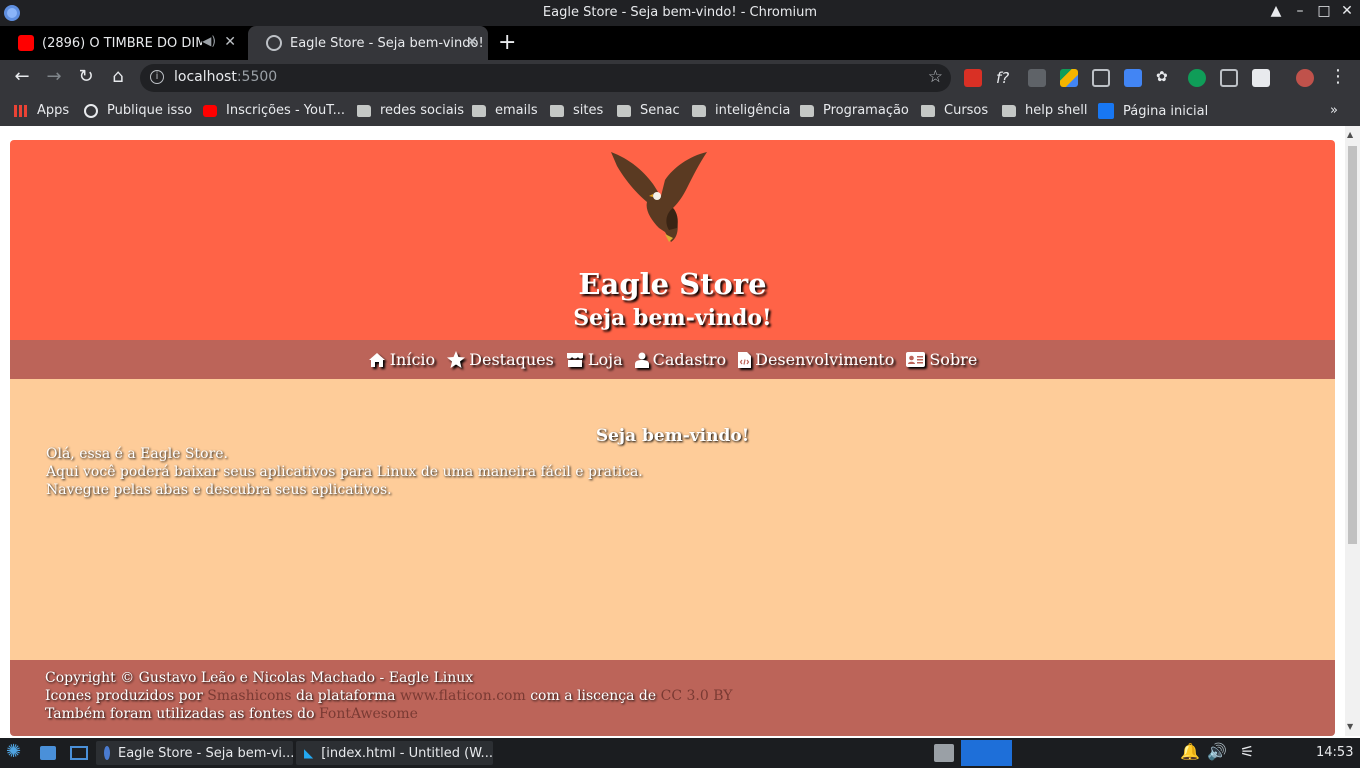  What do you see at coordinates (935, 77) in the screenshot?
I see `bookmark-star-icon: ☆` at bounding box center [935, 77].